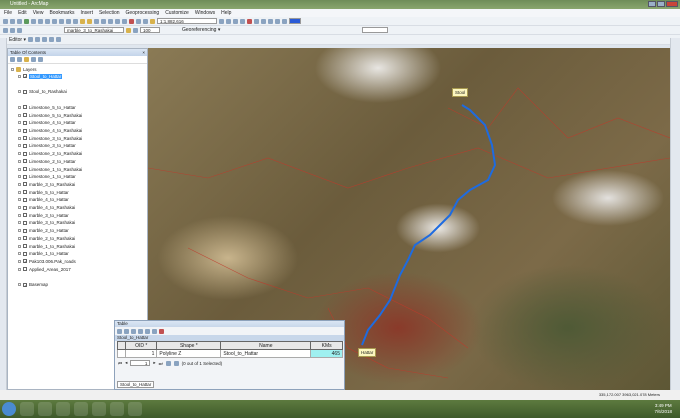 This screenshot has height=418, width=680. What do you see at coordinates (26, 59) in the screenshot?
I see `list-by-visibility-icon` at bounding box center [26, 59].